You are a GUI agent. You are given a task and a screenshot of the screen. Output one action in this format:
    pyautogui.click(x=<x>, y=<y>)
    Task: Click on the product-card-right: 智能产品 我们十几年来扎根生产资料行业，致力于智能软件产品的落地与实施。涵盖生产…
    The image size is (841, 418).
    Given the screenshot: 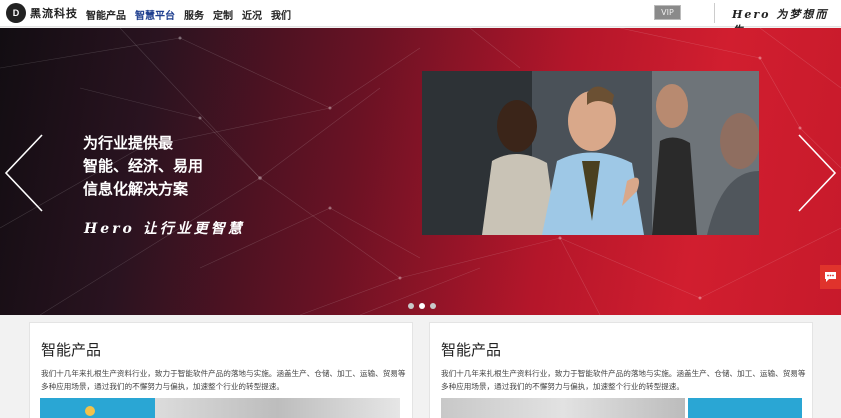 What is the action you would take?
    pyautogui.click(x=621, y=370)
    